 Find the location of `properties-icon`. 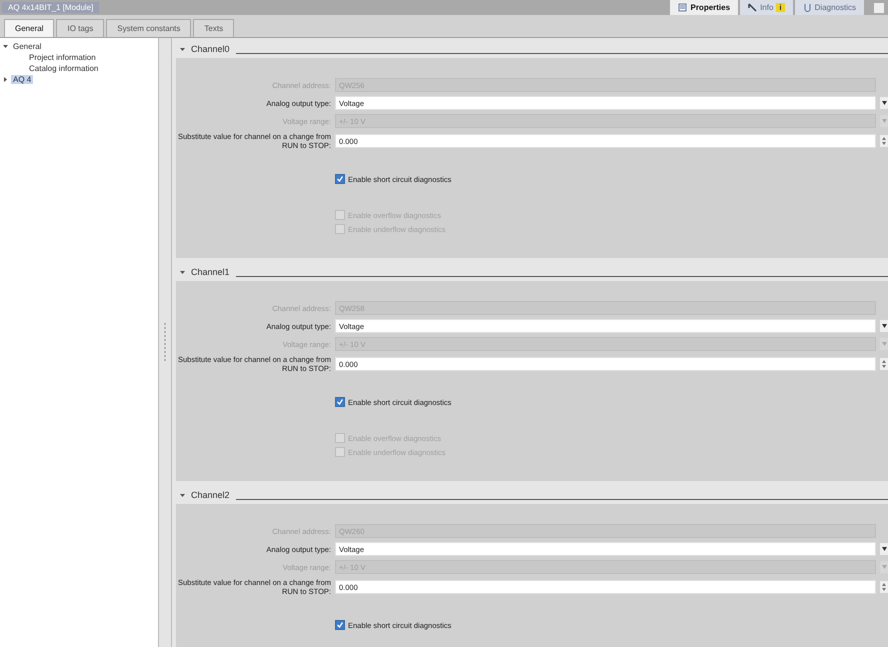

properties-icon is located at coordinates (683, 7).